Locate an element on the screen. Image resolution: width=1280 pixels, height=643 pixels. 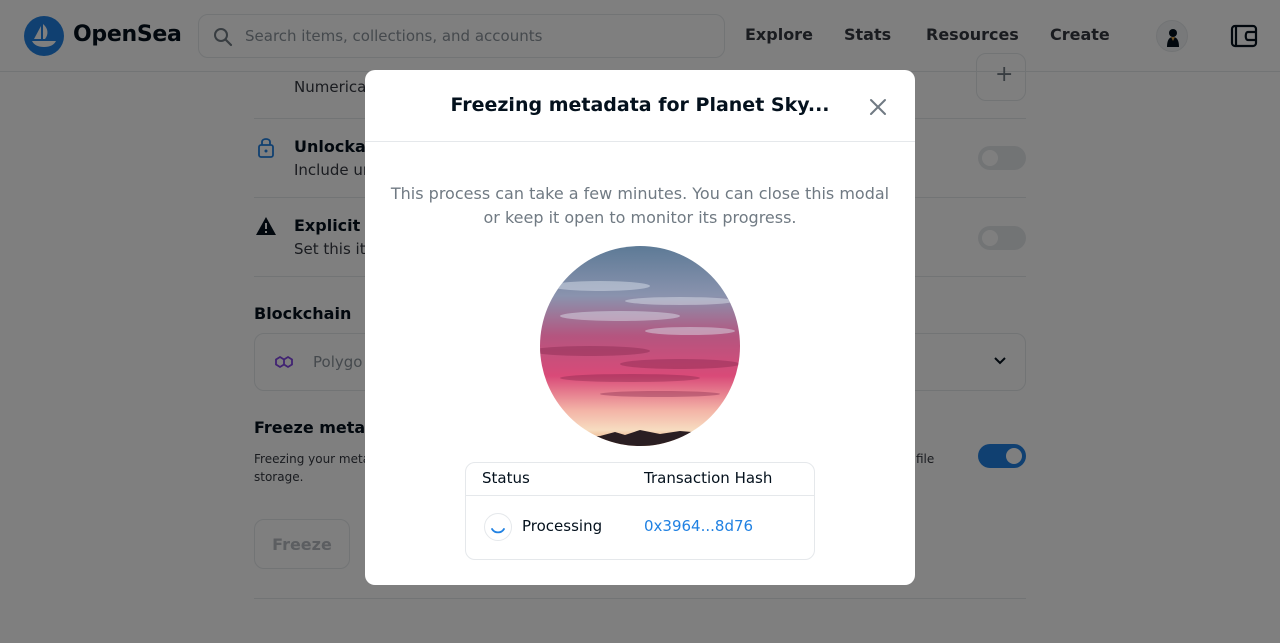
transaction-hash-link: 0x3964...8d76 is located at coordinates (698, 526).